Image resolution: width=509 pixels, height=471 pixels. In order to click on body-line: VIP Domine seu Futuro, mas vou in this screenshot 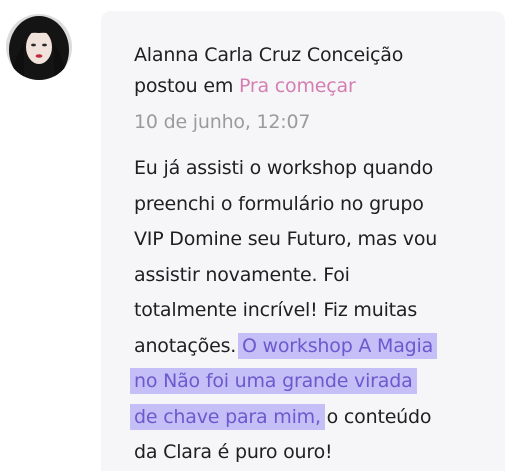, I will do `click(286, 239)`.